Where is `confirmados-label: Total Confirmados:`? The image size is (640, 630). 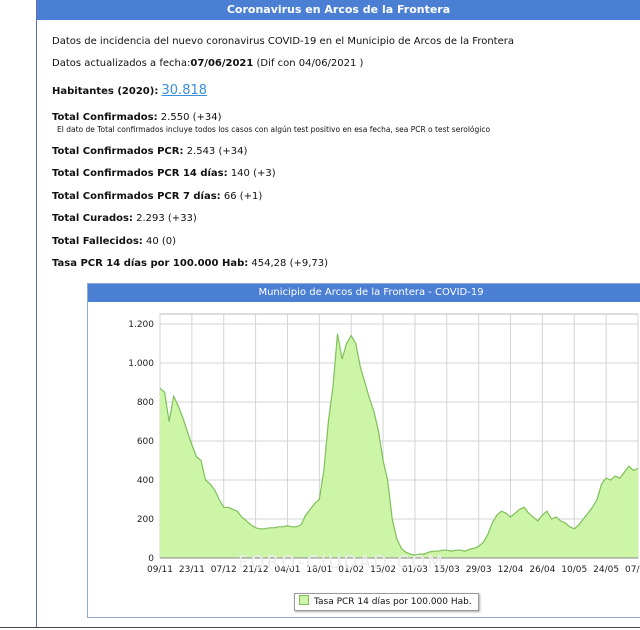 confirmados-label: Total Confirmados: is located at coordinates (105, 117).